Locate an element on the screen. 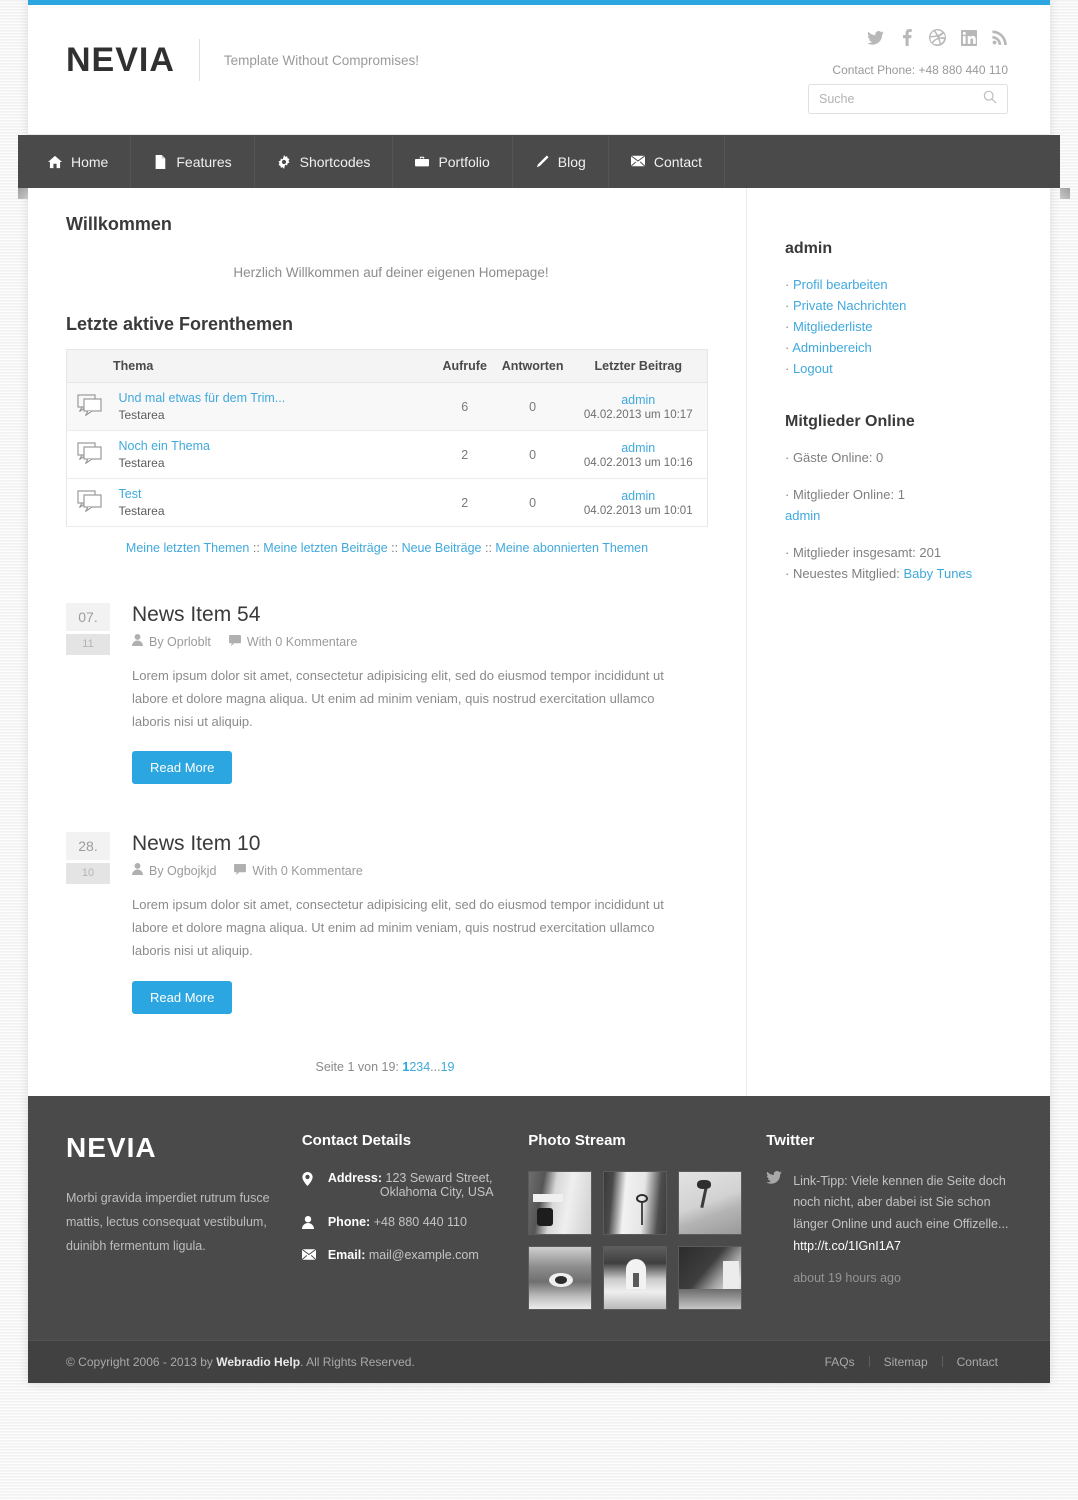  search-box is located at coordinates (908, 99).